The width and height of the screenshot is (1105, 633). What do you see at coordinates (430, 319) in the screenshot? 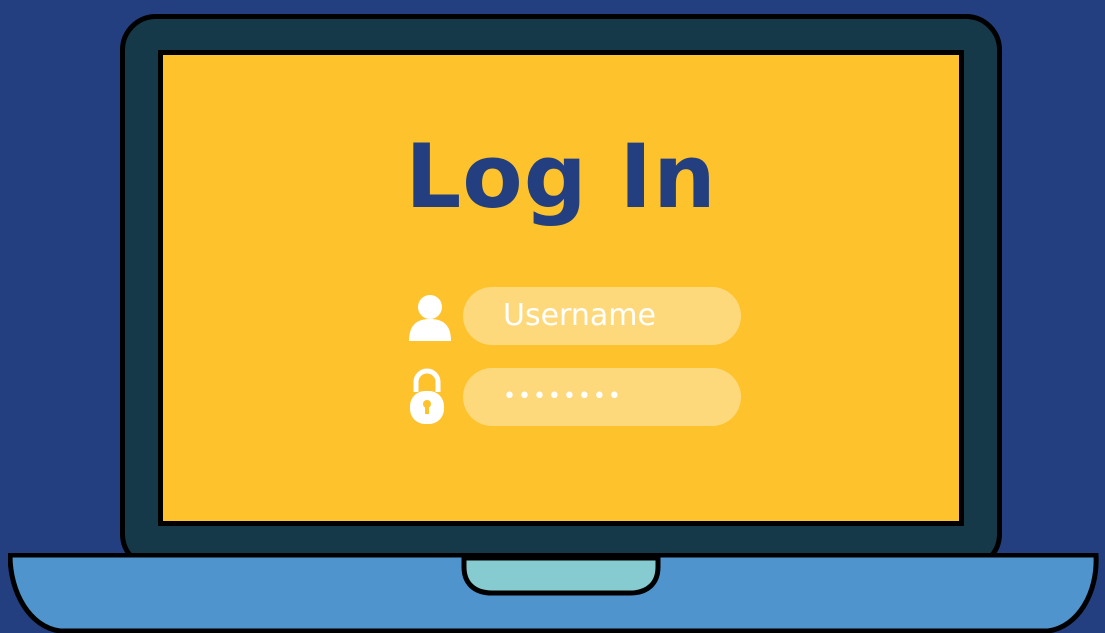
I see `user-icon` at bounding box center [430, 319].